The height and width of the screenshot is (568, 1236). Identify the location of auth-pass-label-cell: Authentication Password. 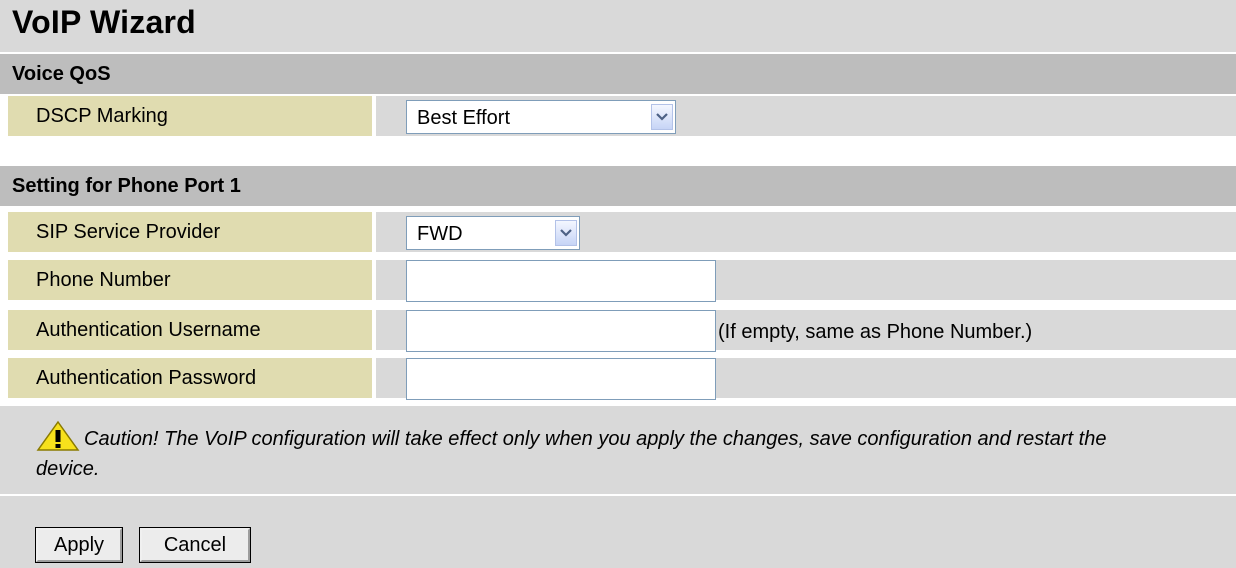
(190, 378).